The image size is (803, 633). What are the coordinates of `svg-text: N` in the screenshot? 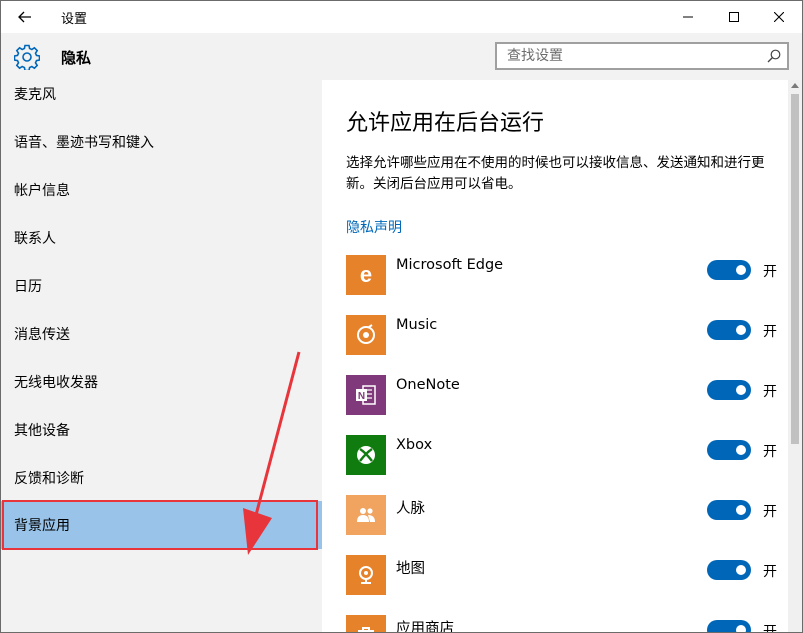 It's located at (361, 396).